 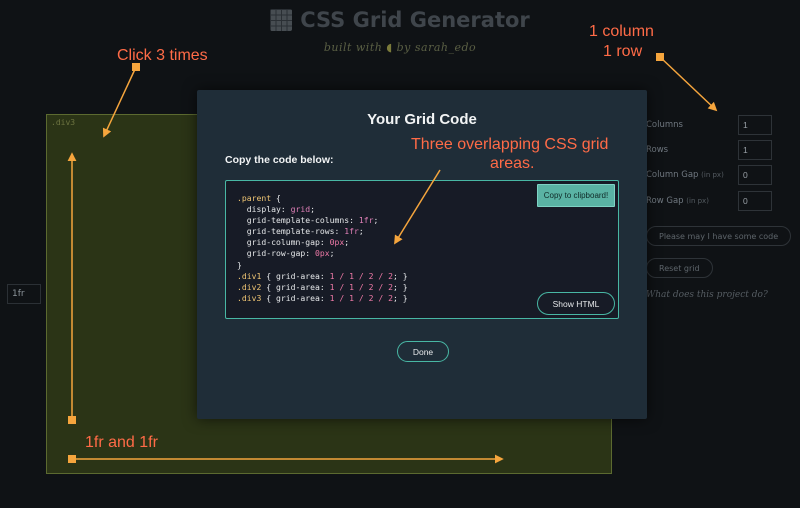 I want to click on show-html-button: Show HTML, so click(x=576, y=303).